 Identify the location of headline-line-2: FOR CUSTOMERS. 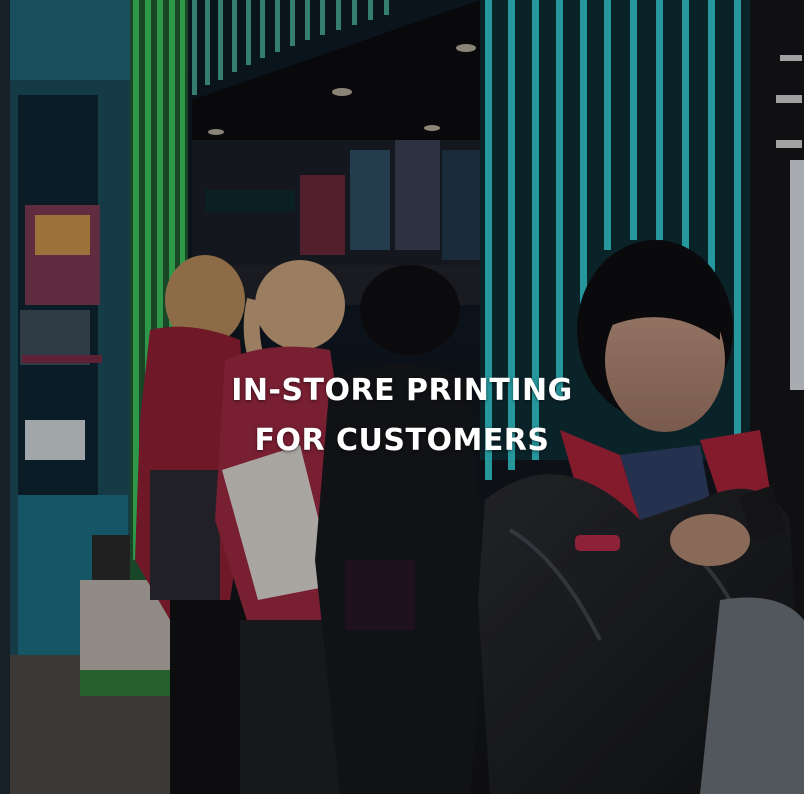
(402, 440).